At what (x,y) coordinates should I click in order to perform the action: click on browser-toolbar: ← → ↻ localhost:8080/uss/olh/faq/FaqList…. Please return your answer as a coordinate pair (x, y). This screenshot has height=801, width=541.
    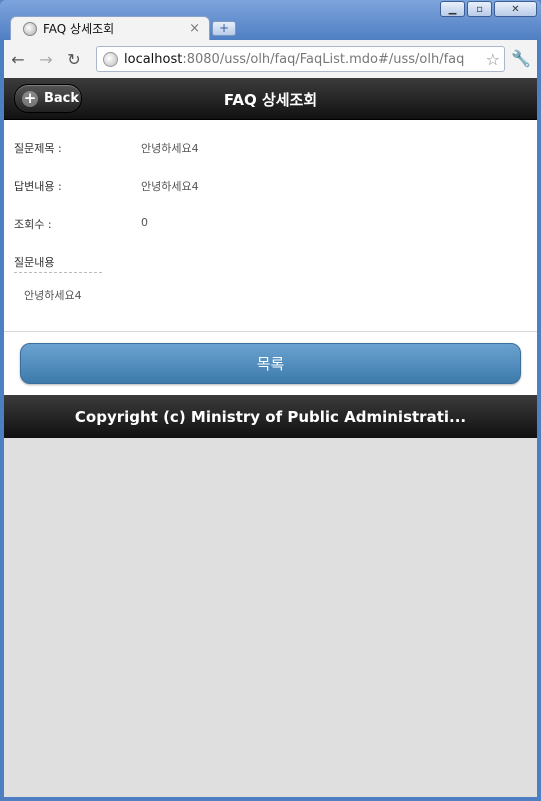
    Looking at the image, I should click on (270, 59).